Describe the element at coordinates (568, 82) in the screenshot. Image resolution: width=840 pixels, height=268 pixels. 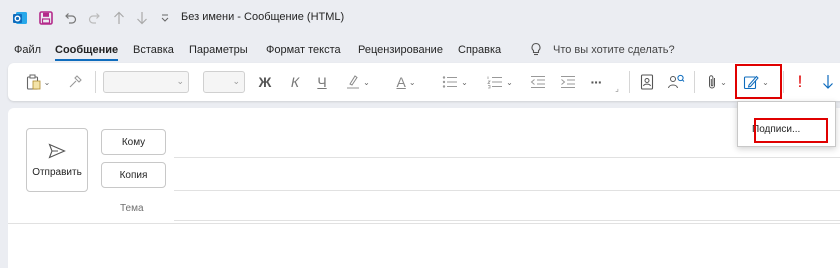
I see `increase-indent-icon` at that location.